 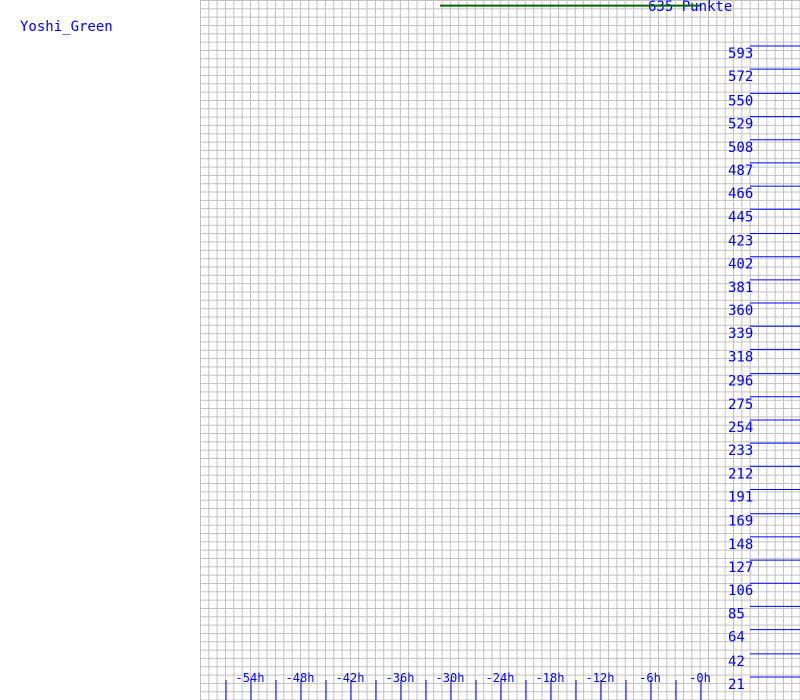 I want to click on y-tick-label: 360, so click(x=740, y=311).